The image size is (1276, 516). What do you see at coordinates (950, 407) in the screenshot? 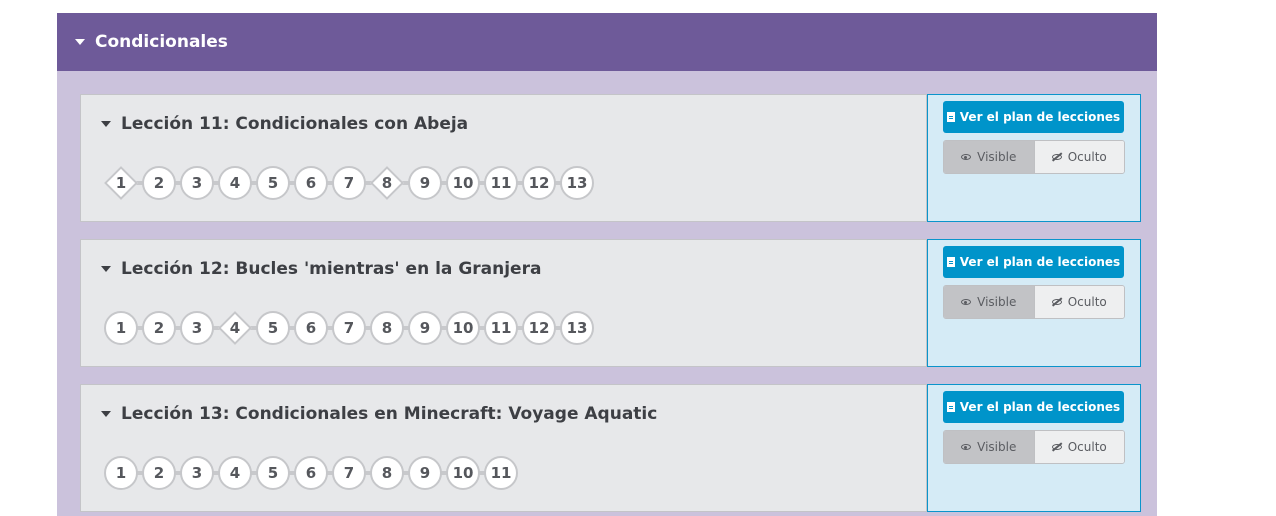
I see `document-icon` at bounding box center [950, 407].